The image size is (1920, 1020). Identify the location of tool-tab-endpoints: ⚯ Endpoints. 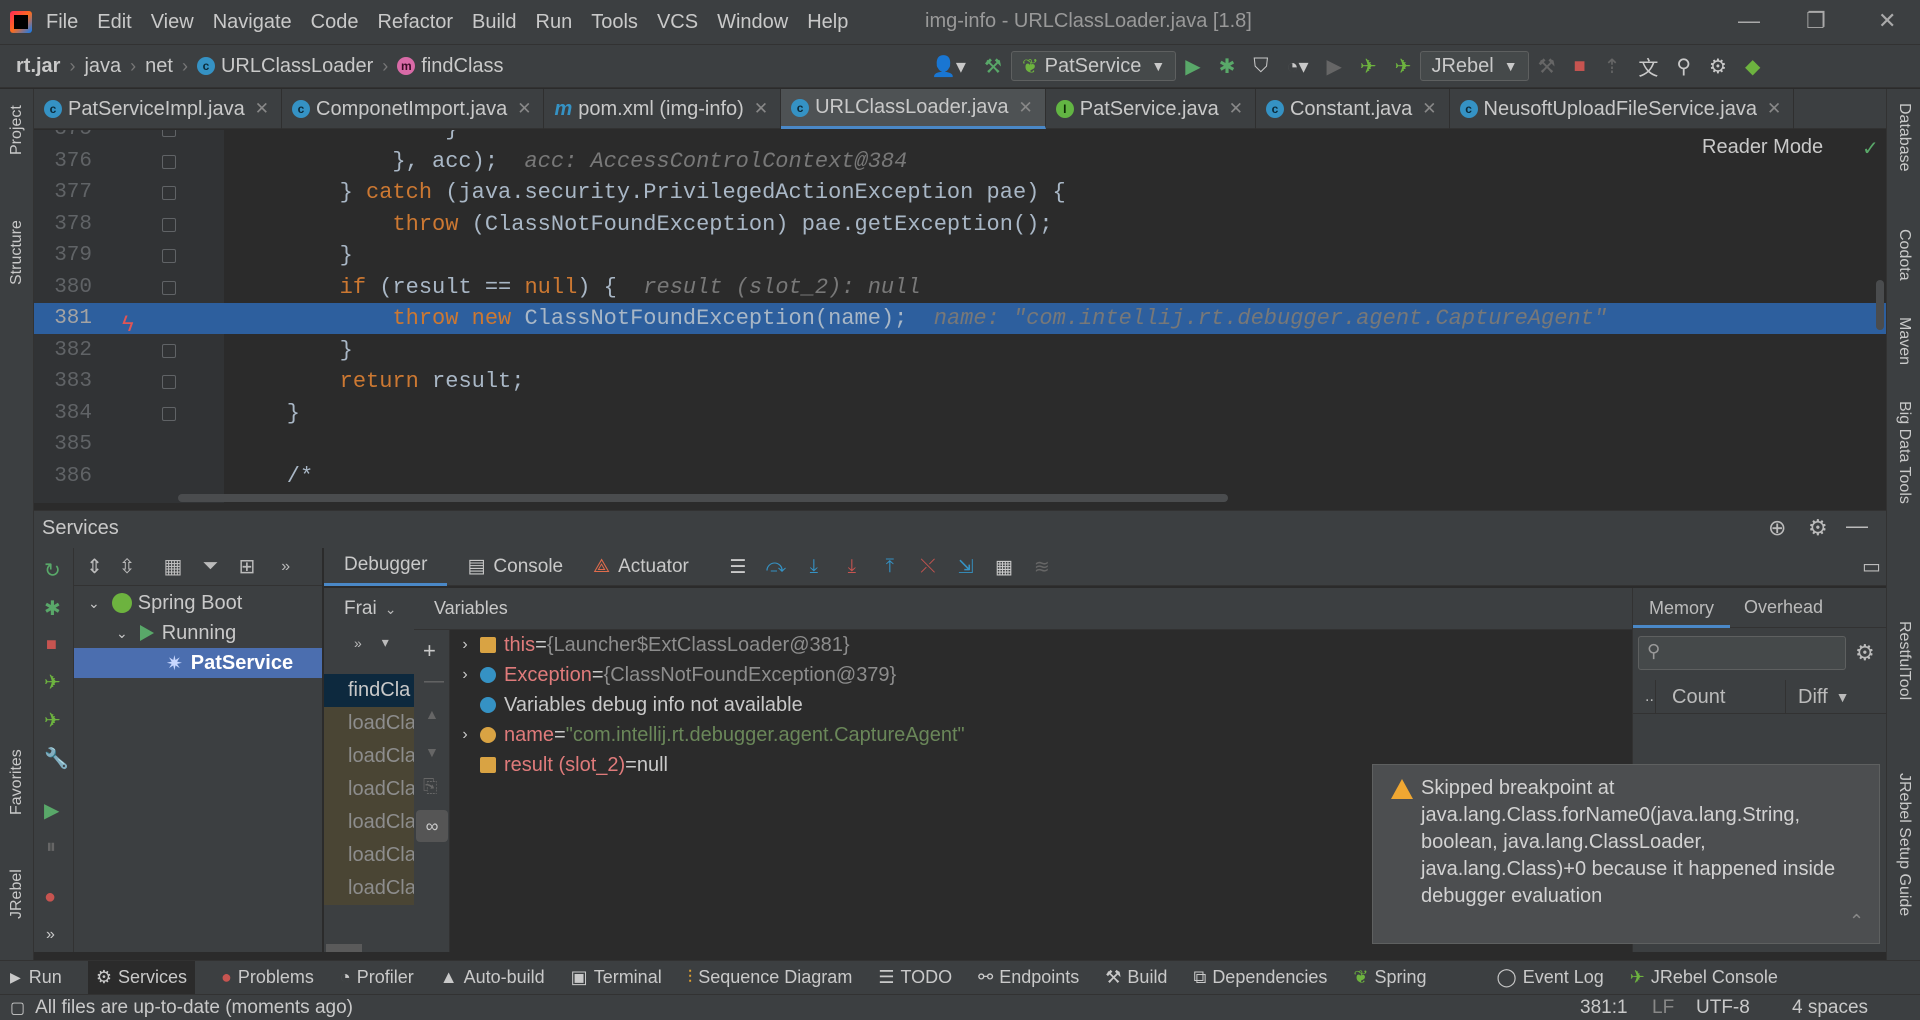
(1028, 978).